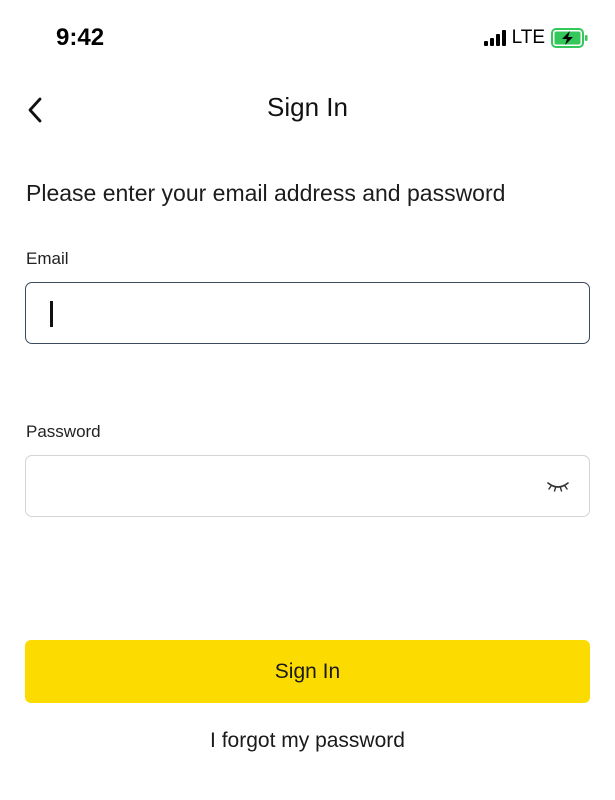  Describe the element at coordinates (307, 40) in the screenshot. I see `status-bar: 9:42 LTE` at that location.